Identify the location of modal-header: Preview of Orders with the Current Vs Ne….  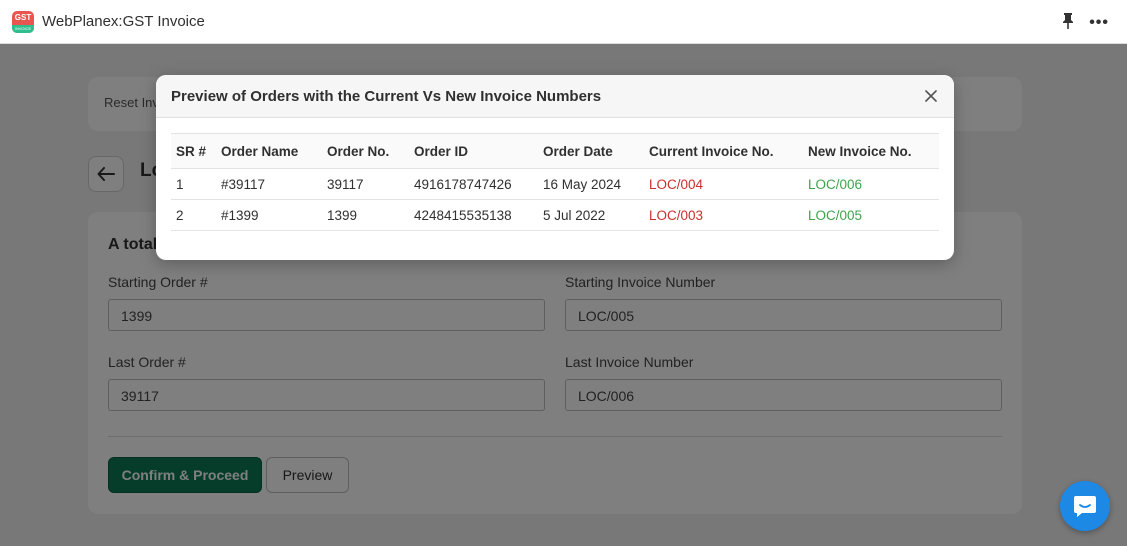
(555, 96).